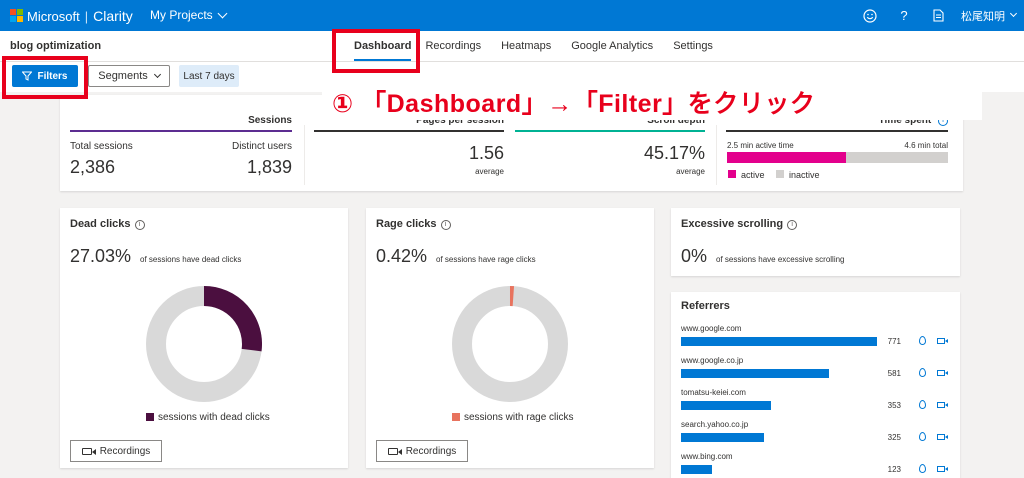 This screenshot has width=1024, height=478. What do you see at coordinates (732, 224) in the screenshot?
I see `excessive-scrolling-title-text: Excessive scrolling` at bounding box center [732, 224].